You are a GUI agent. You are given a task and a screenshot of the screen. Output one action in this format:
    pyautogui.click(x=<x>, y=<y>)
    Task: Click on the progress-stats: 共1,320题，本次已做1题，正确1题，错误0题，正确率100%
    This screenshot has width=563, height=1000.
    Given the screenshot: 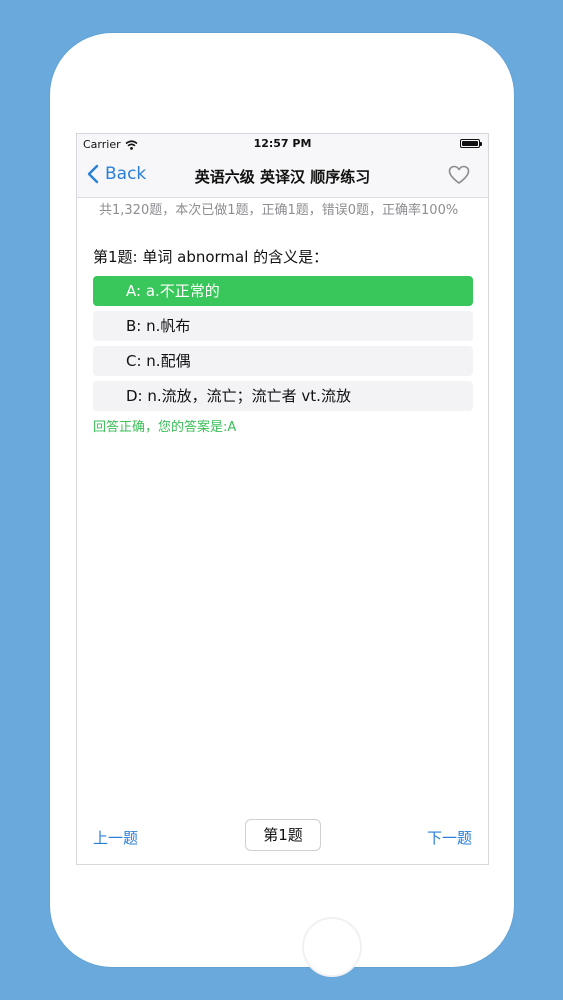 What is the action you would take?
    pyautogui.click(x=279, y=210)
    